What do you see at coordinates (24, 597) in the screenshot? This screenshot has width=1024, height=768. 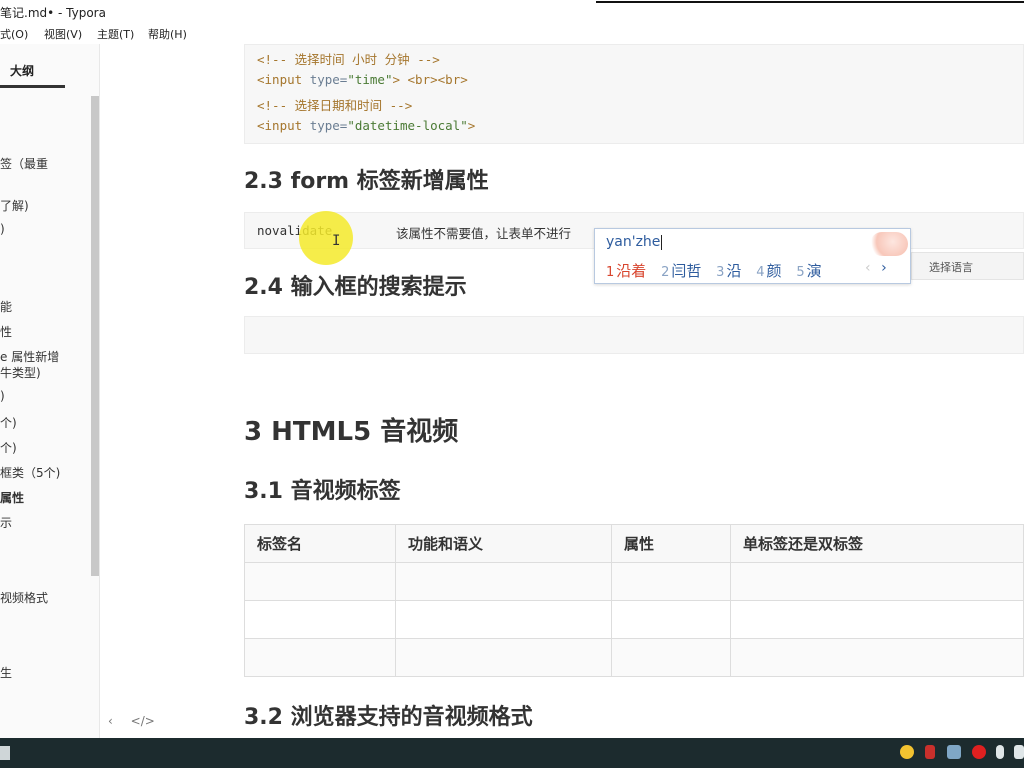 I see `outline-item: 视频格式` at bounding box center [24, 597].